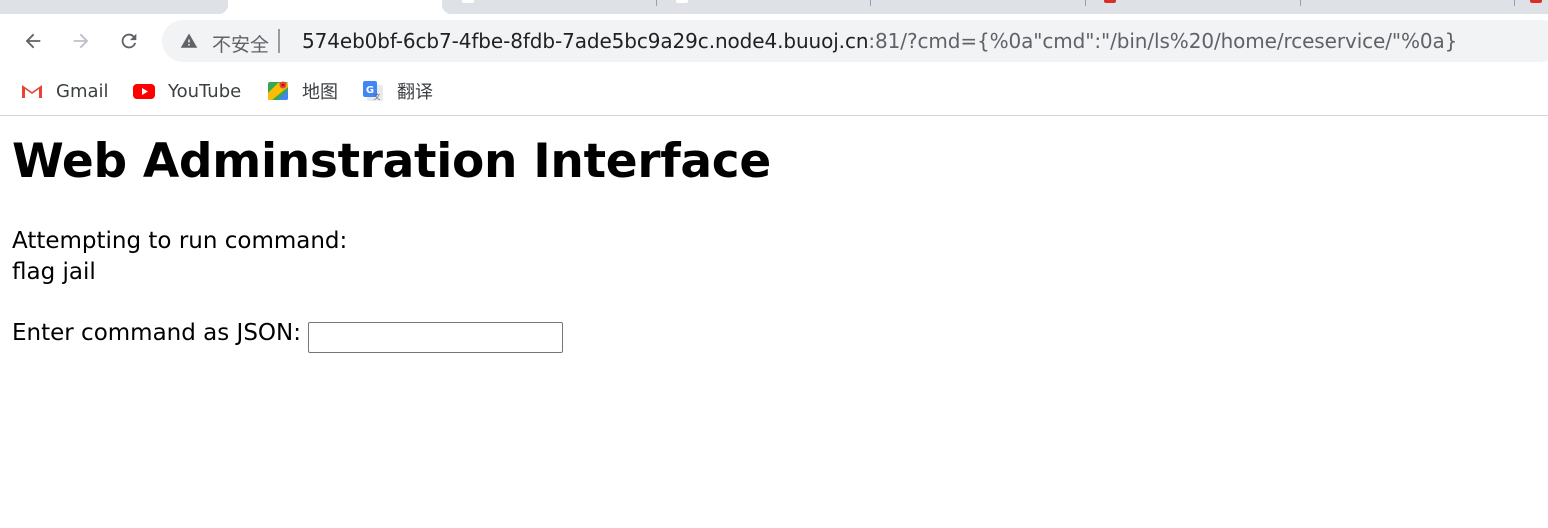  What do you see at coordinates (373, 91) in the screenshot?
I see `translate-icon: G文` at bounding box center [373, 91].